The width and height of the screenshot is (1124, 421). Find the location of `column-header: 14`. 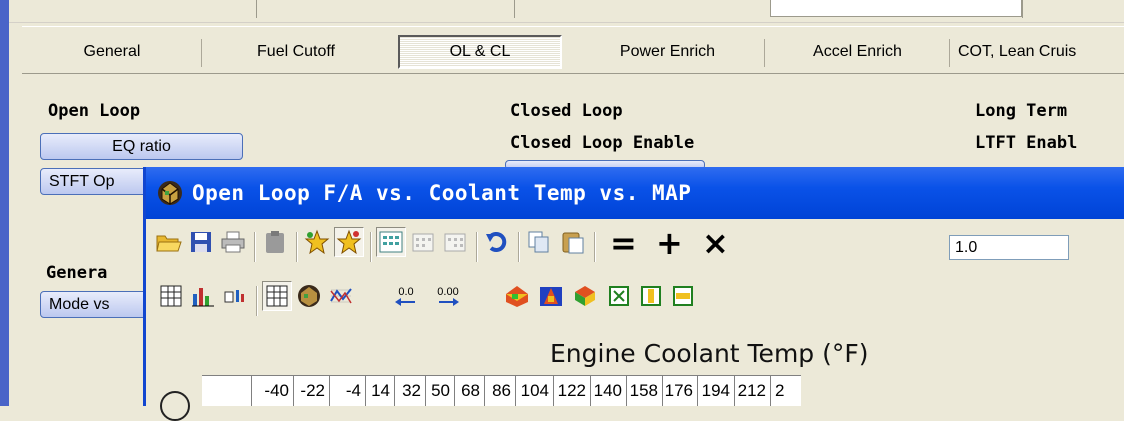

column-header: 14 is located at coordinates (380, 391).